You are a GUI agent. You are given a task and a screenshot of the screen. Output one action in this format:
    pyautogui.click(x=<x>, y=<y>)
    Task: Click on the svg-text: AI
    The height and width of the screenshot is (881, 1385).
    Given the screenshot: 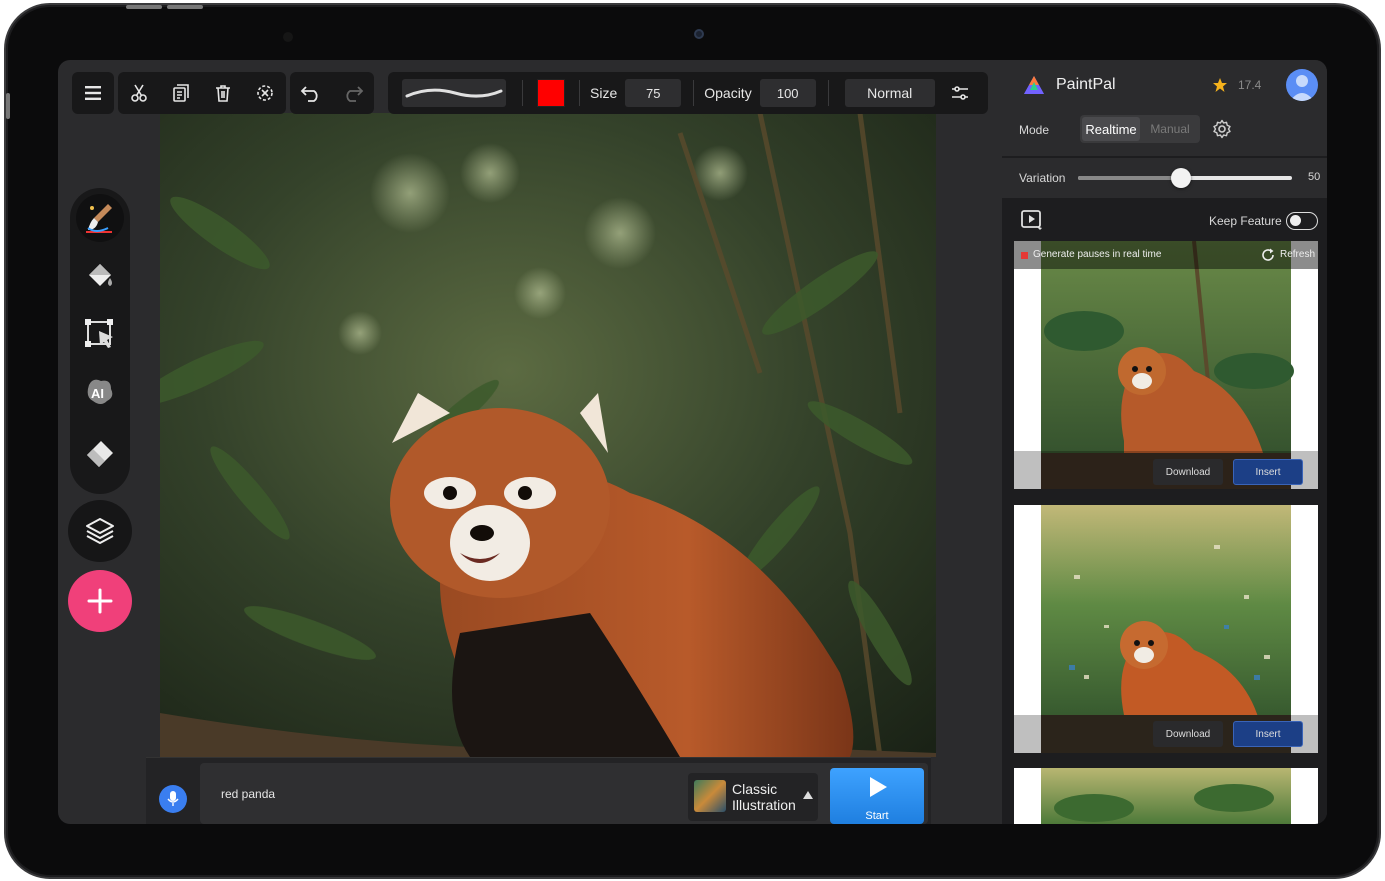 What is the action you would take?
    pyautogui.click(x=97, y=393)
    